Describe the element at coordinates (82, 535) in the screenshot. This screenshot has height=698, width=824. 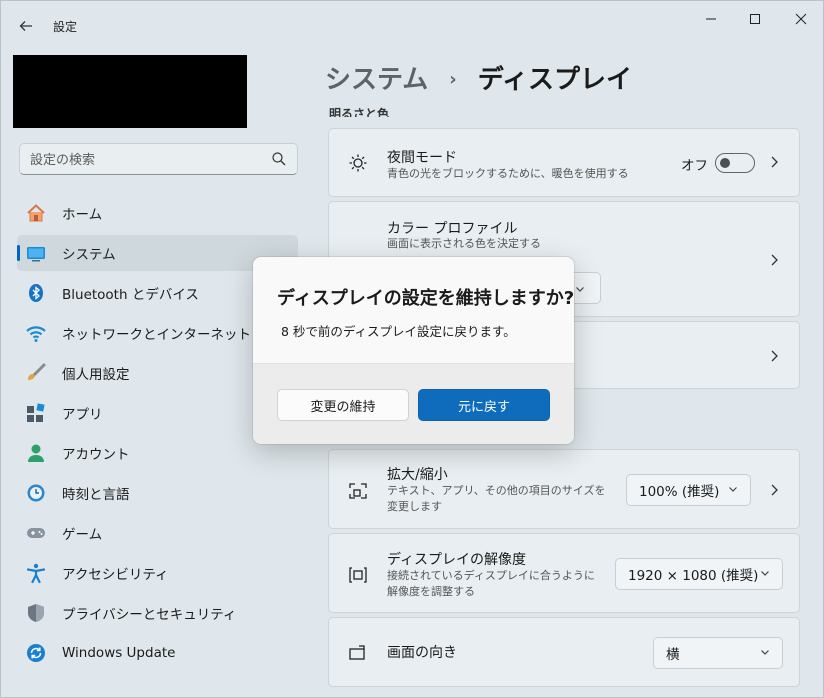
I see `sidebar-item-label: ゲーム` at that location.